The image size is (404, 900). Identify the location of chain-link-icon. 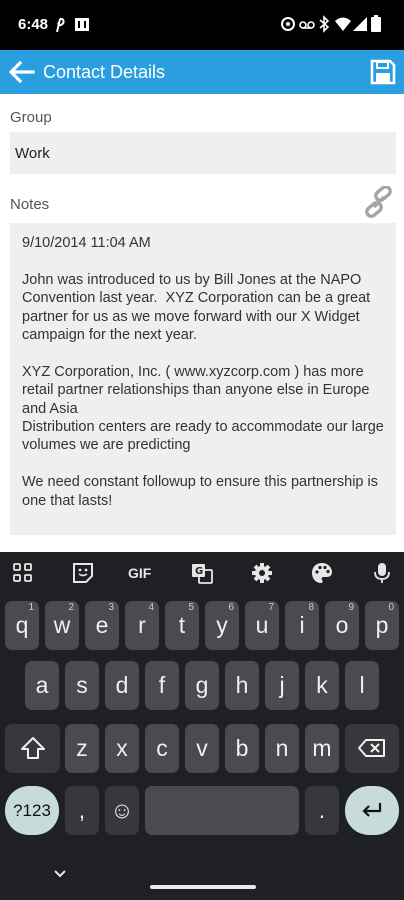
(379, 202).